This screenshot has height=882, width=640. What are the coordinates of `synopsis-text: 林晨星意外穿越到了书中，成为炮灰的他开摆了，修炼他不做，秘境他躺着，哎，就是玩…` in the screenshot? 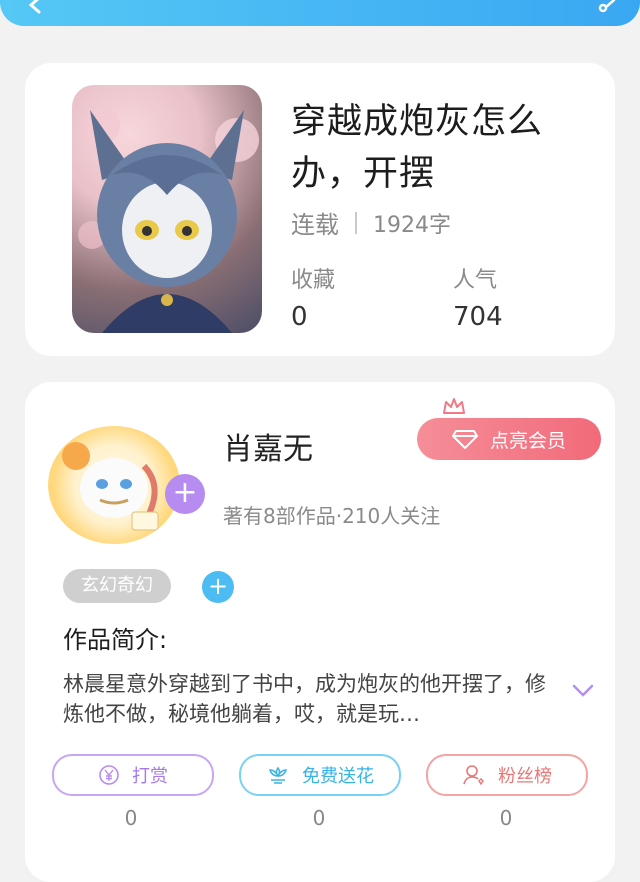 It's located at (304, 699).